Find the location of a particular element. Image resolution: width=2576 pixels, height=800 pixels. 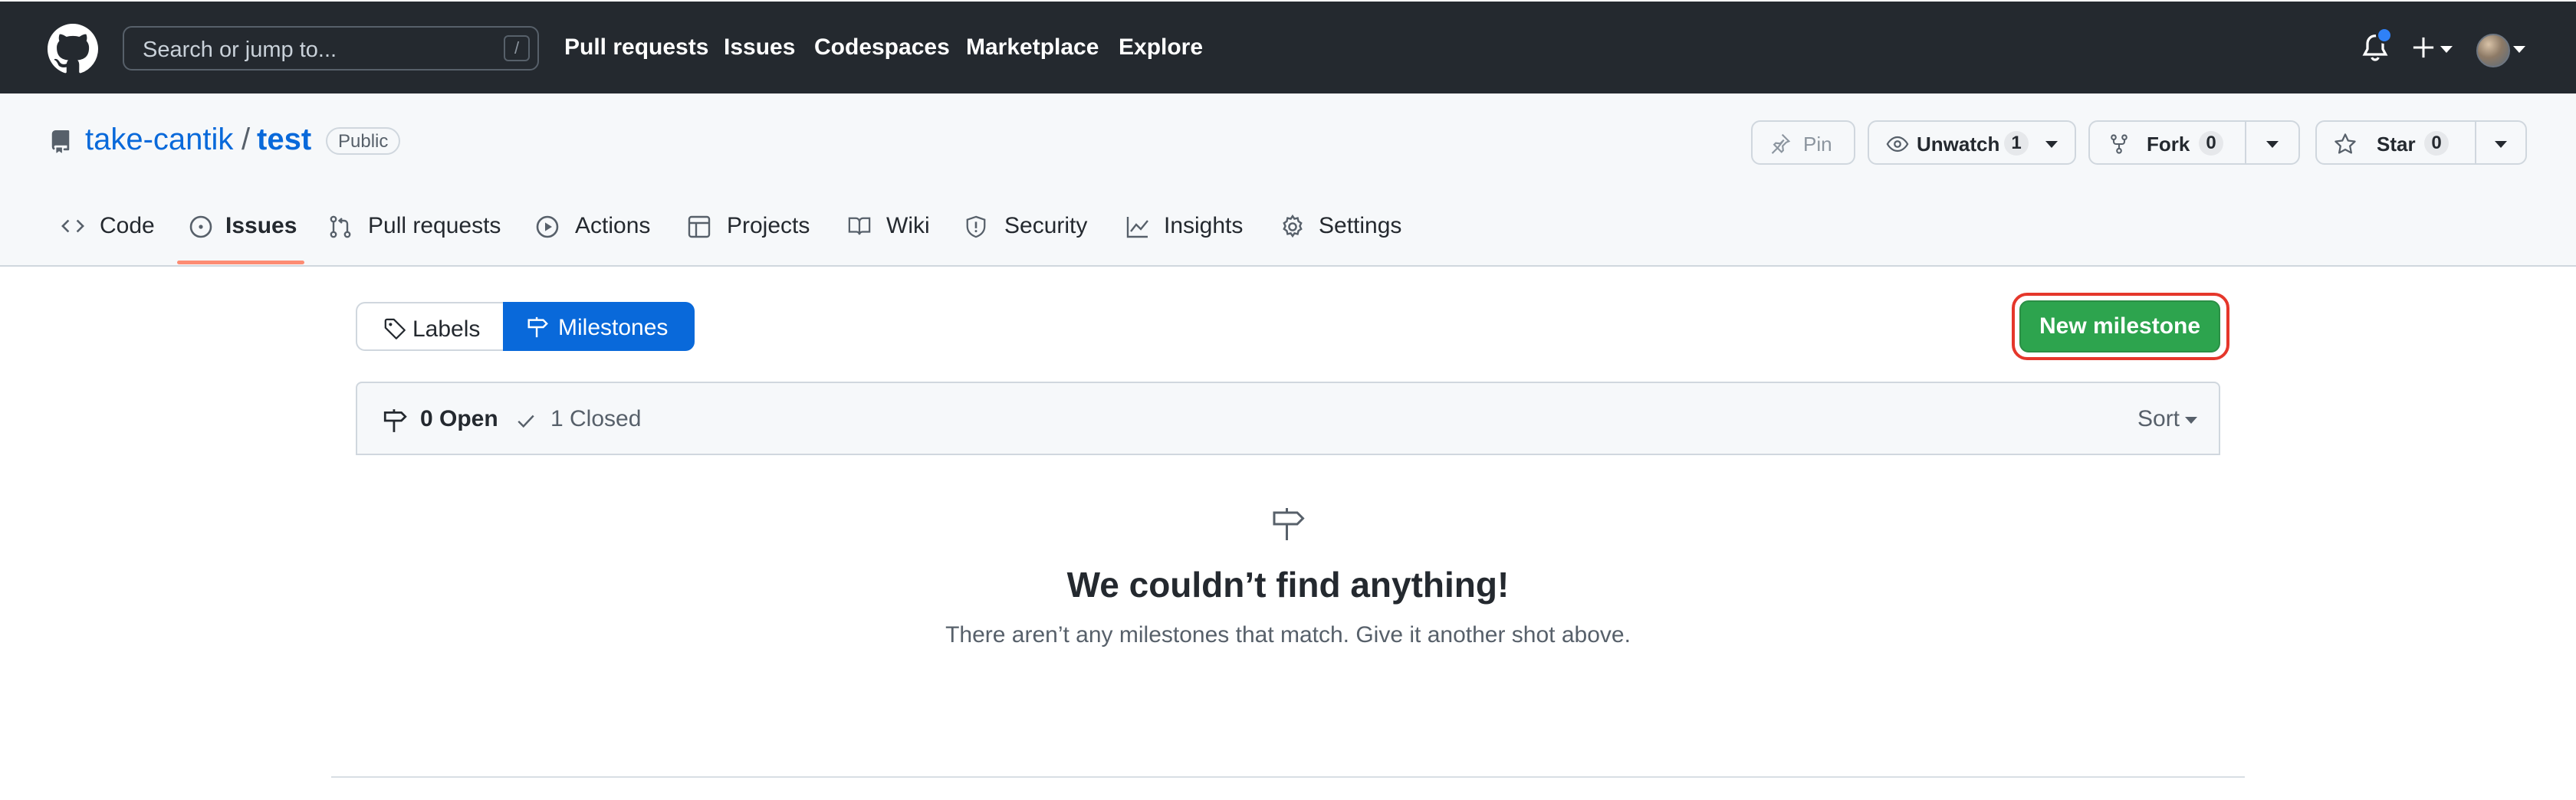

tab-issues-label: Issues is located at coordinates (261, 225).